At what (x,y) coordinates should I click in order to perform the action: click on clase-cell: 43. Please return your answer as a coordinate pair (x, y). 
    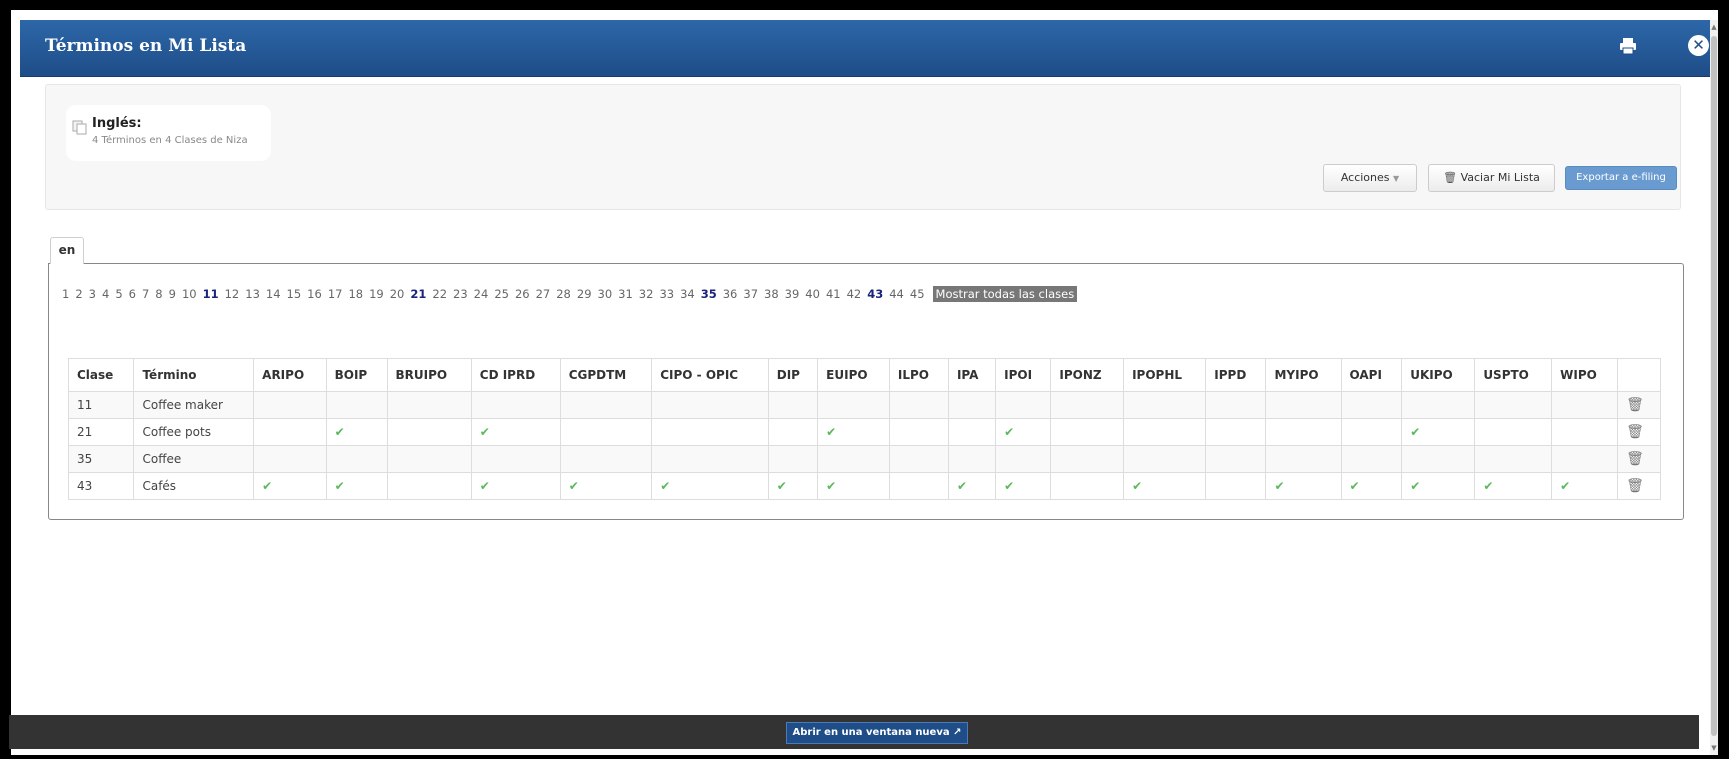
    Looking at the image, I should click on (101, 486).